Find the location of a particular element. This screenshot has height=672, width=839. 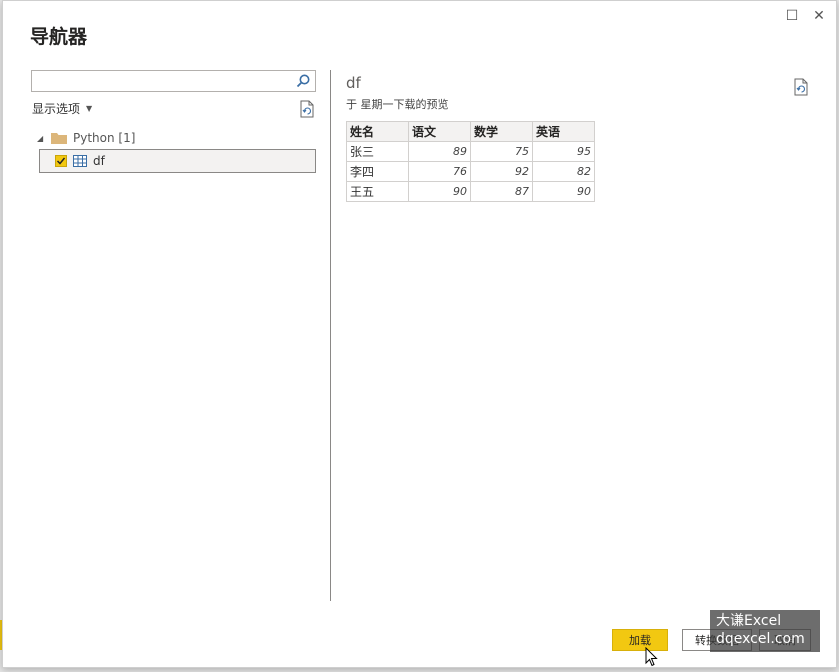

maximize-button: ☐ is located at coordinates (792, 16).